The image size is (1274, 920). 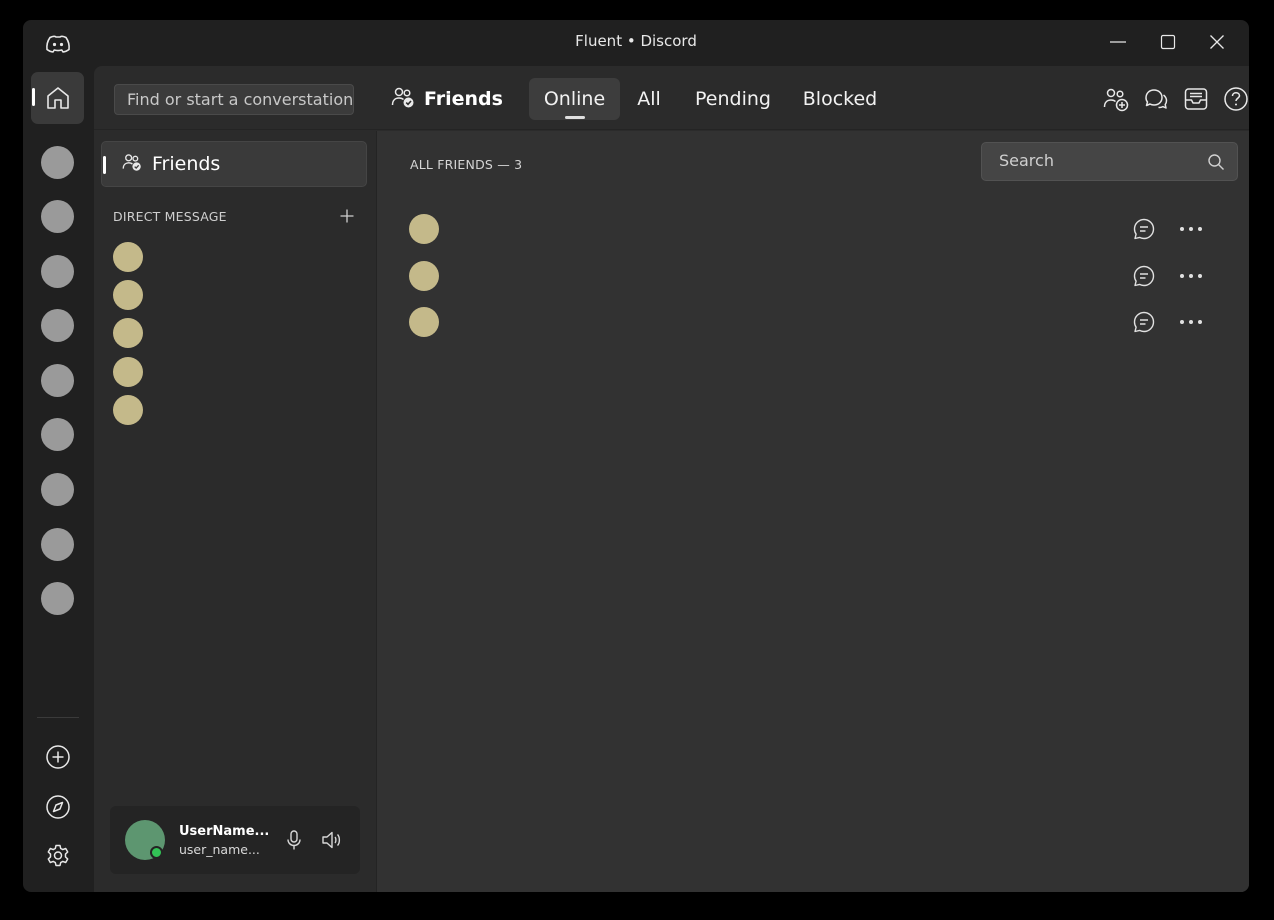 What do you see at coordinates (331, 840) in the screenshot?
I see `speaker-icon` at bounding box center [331, 840].